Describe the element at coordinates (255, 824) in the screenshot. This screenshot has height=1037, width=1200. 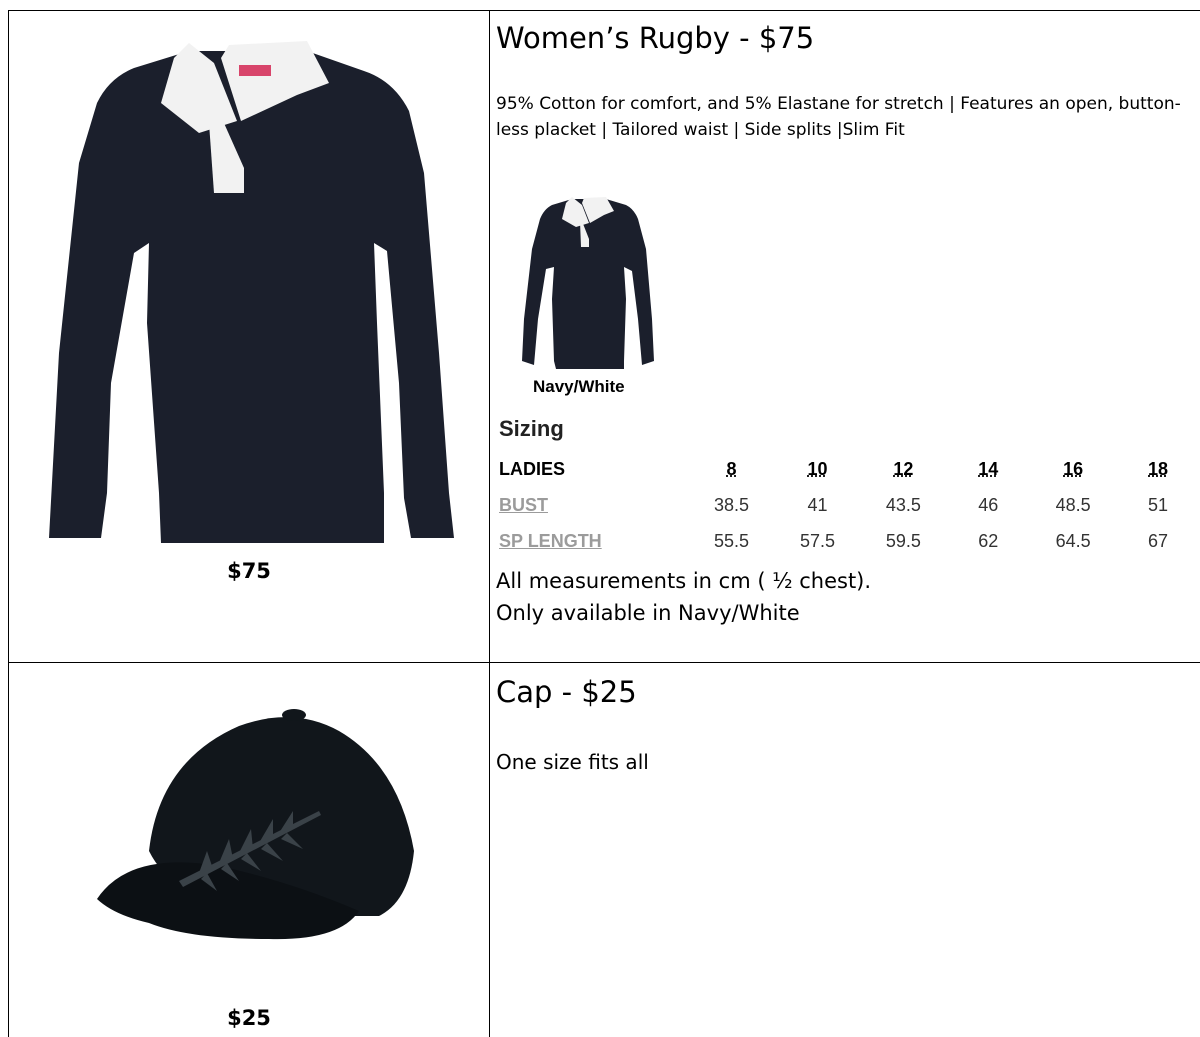
I see `cap-image` at that location.